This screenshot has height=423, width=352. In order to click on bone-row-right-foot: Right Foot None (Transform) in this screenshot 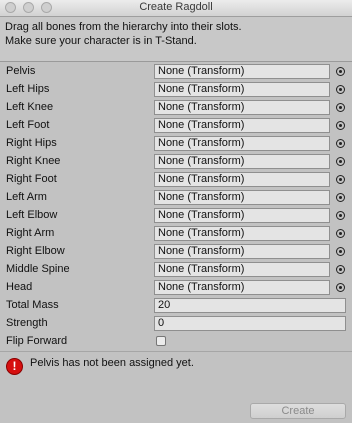, I will do `click(176, 179)`.